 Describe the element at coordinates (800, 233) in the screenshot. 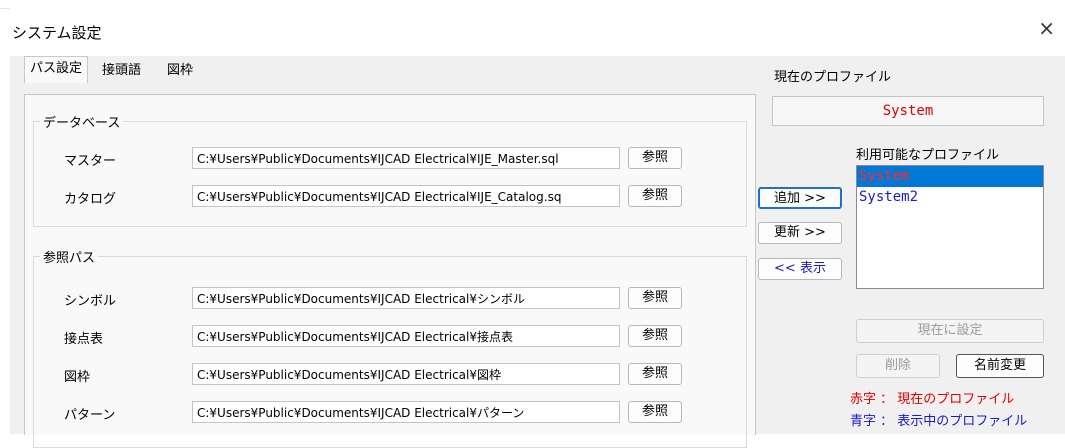

I see `update-profile-button: 更新 >>` at that location.